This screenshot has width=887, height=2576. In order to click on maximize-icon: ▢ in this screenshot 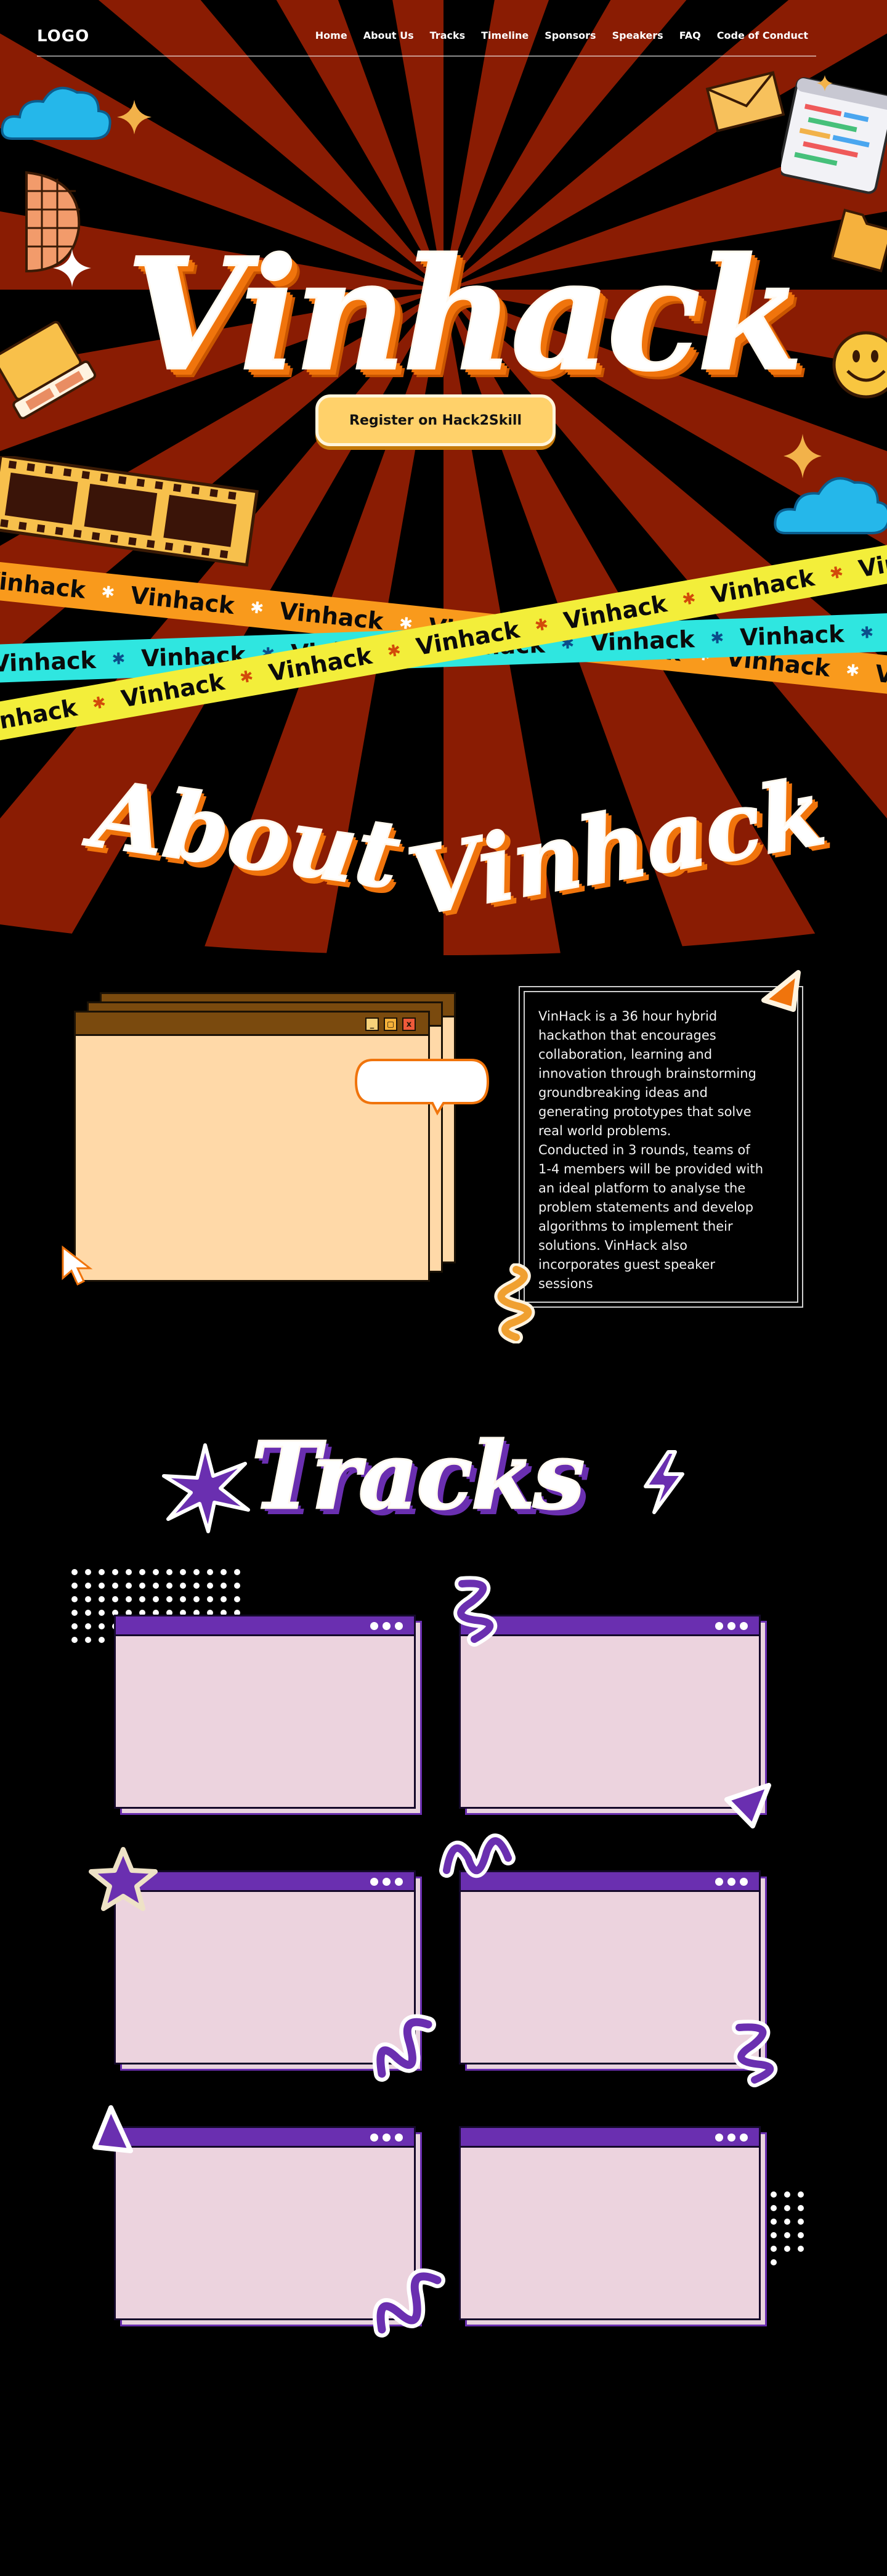, I will do `click(390, 1024)`.